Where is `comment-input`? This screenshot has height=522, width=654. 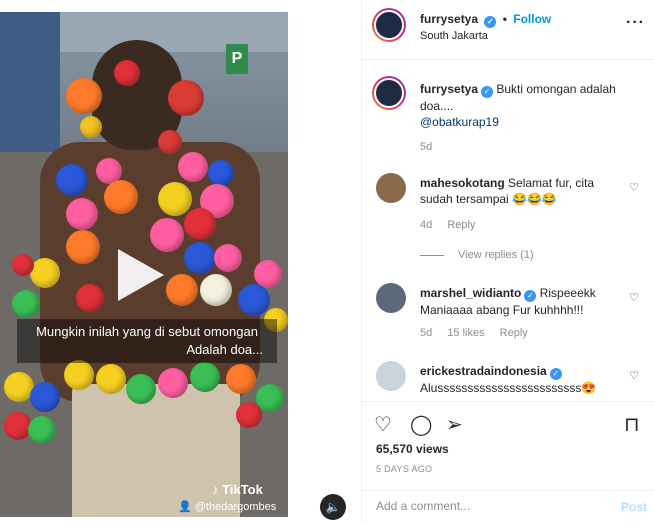
comment-input is located at coordinates (486, 506).